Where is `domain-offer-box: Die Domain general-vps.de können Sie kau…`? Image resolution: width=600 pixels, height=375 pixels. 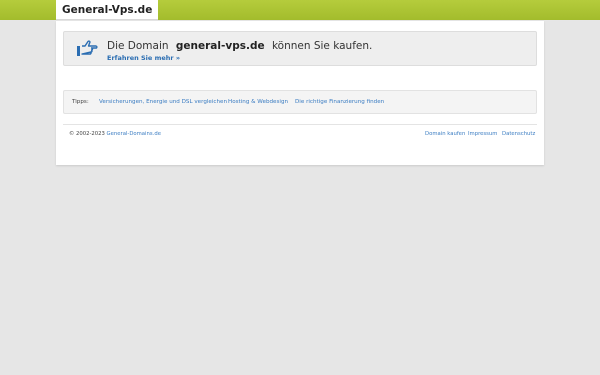
domain-offer-box: Die Domain general-vps.de können Sie kau… is located at coordinates (300, 48).